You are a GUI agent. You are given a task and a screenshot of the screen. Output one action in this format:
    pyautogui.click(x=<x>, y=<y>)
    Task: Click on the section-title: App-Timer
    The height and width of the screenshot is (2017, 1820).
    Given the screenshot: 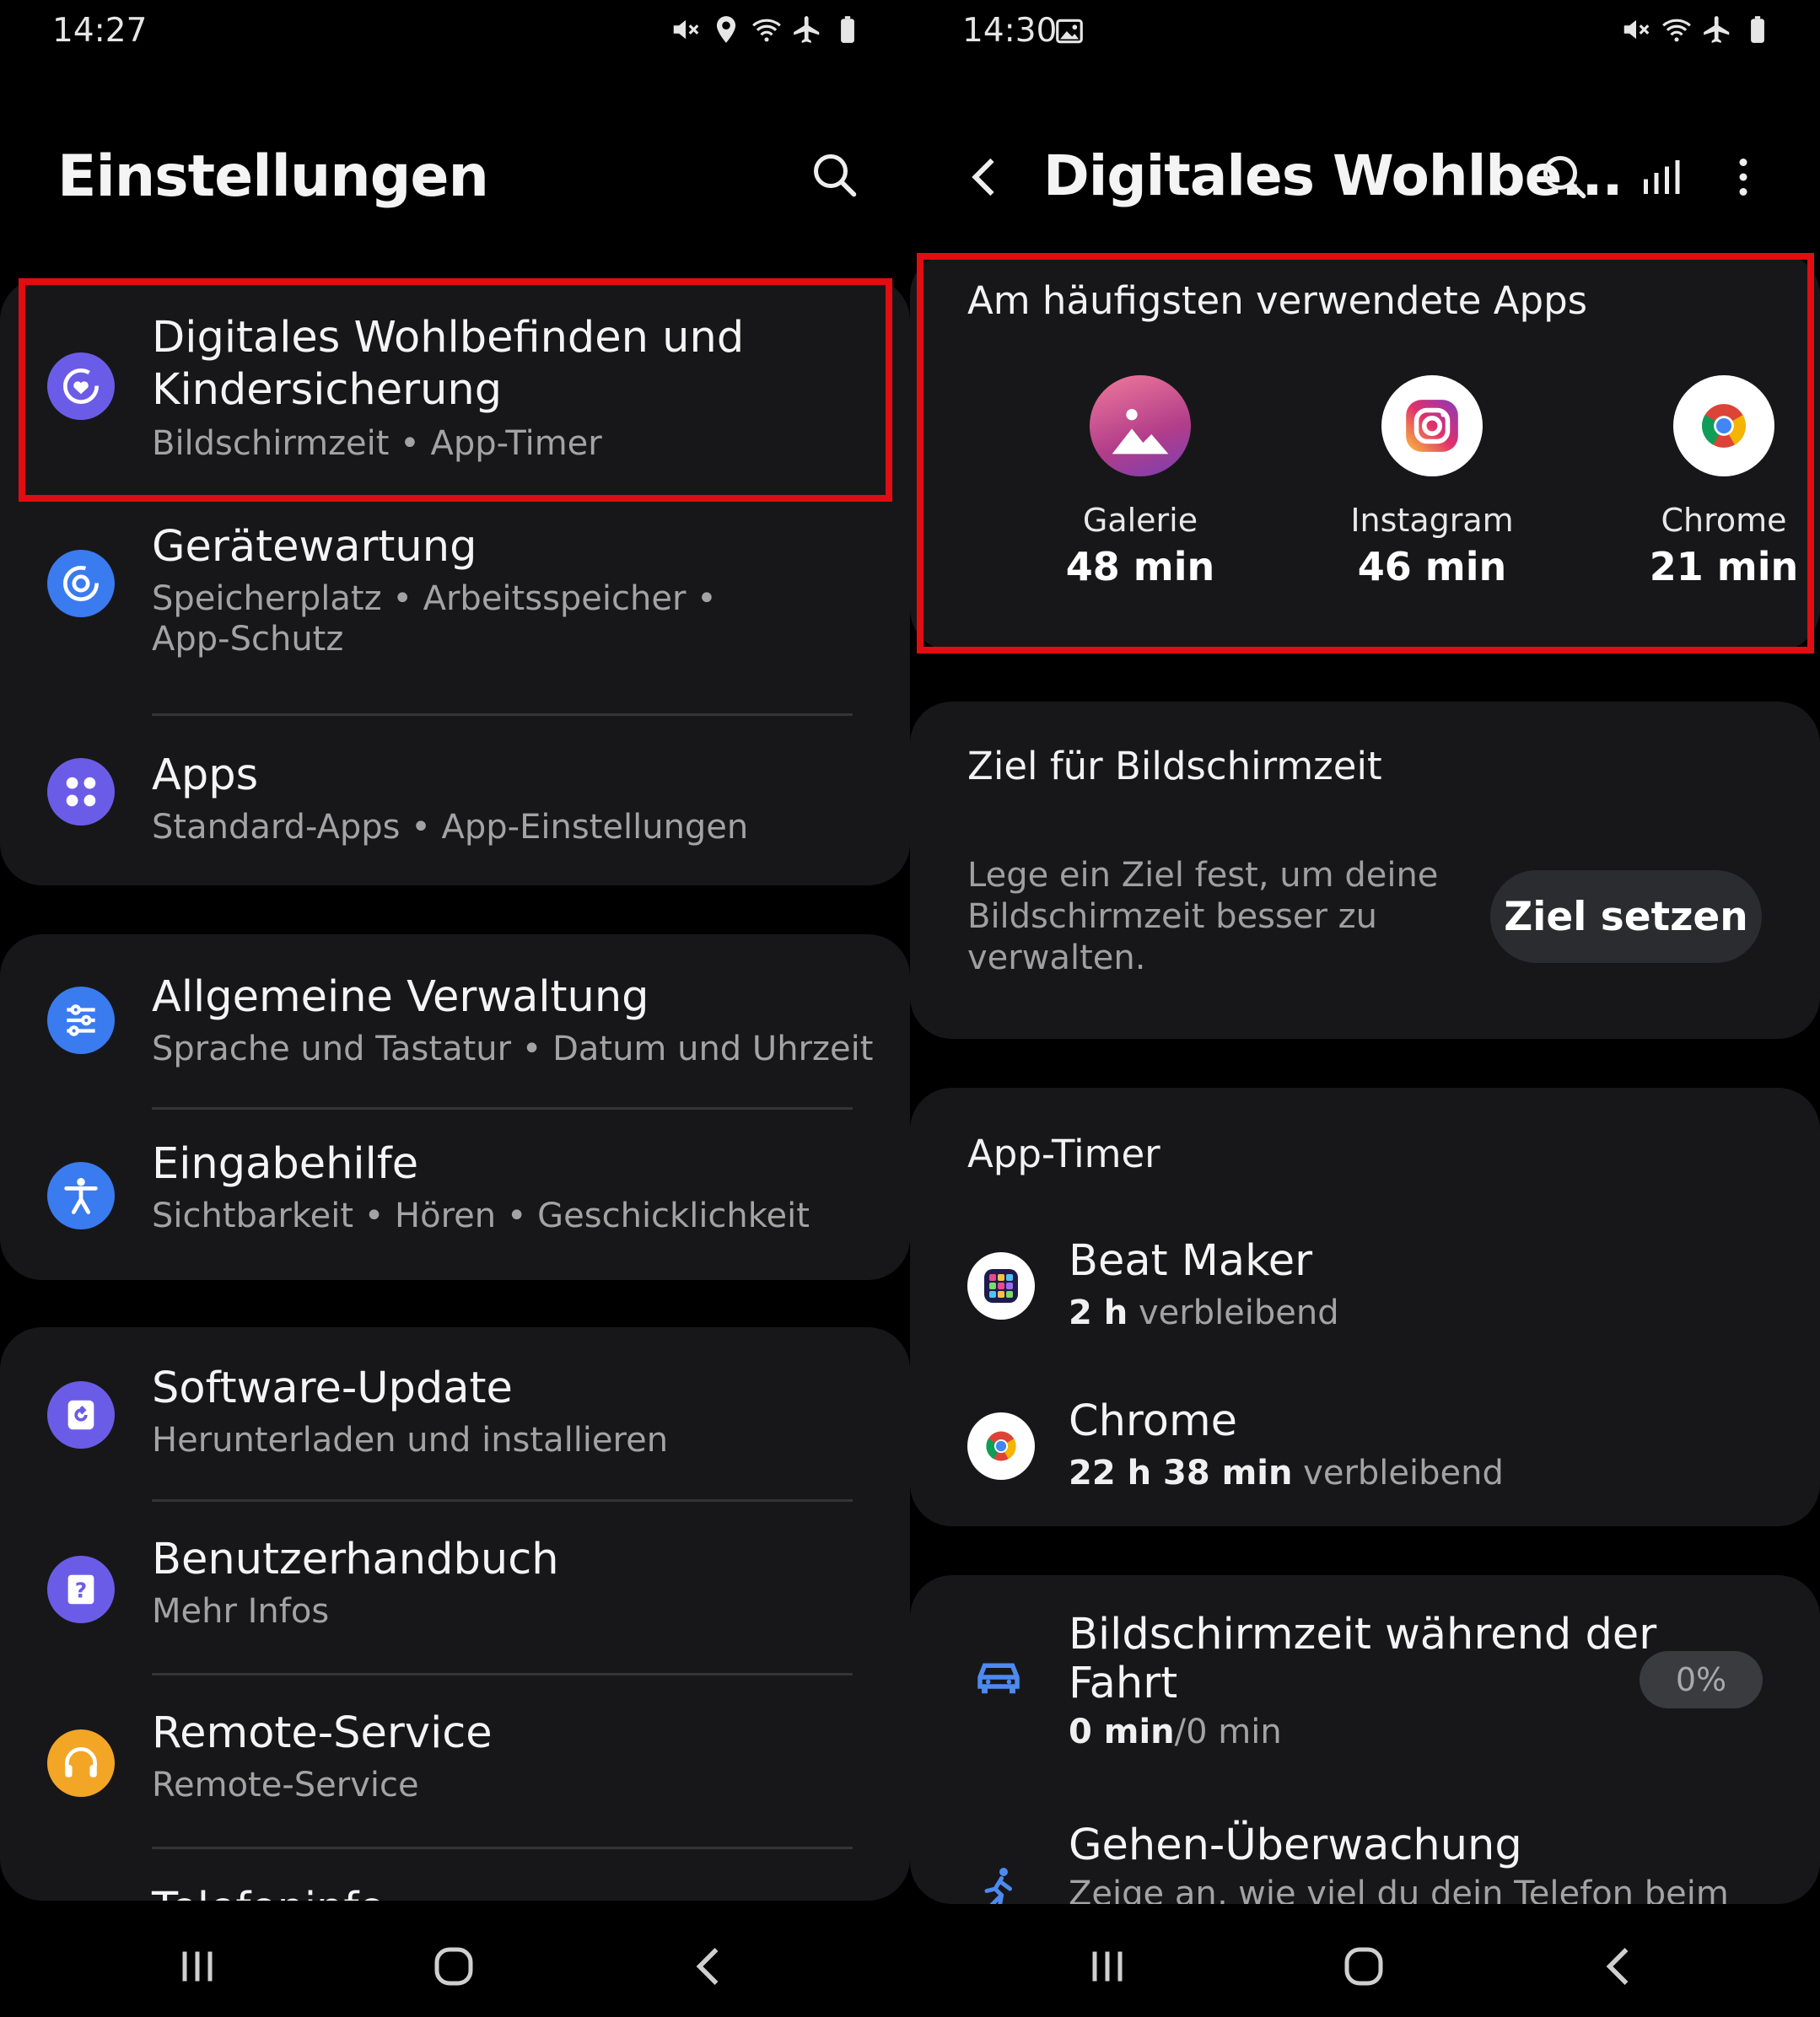 What is the action you would take?
    pyautogui.click(x=1063, y=1154)
    